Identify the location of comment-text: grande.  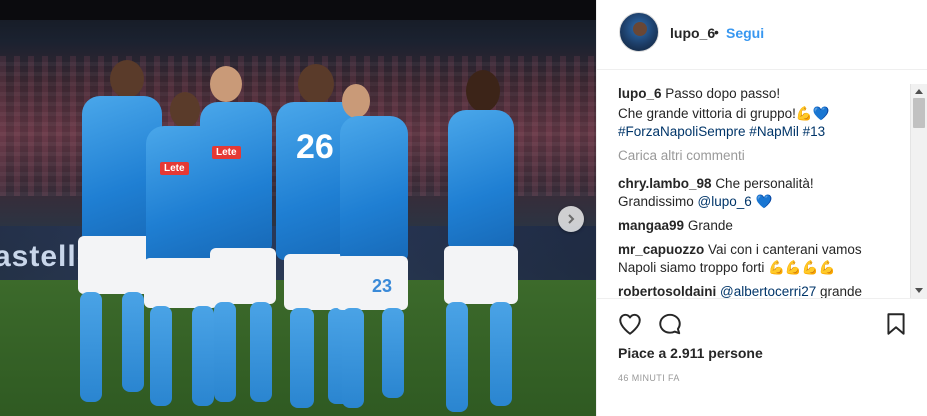
(839, 291).